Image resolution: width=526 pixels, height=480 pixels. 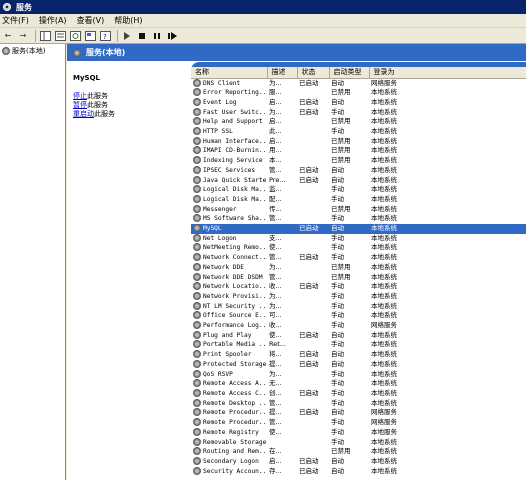 I want to click on column-header-status: 状态, so click(x=313, y=73).